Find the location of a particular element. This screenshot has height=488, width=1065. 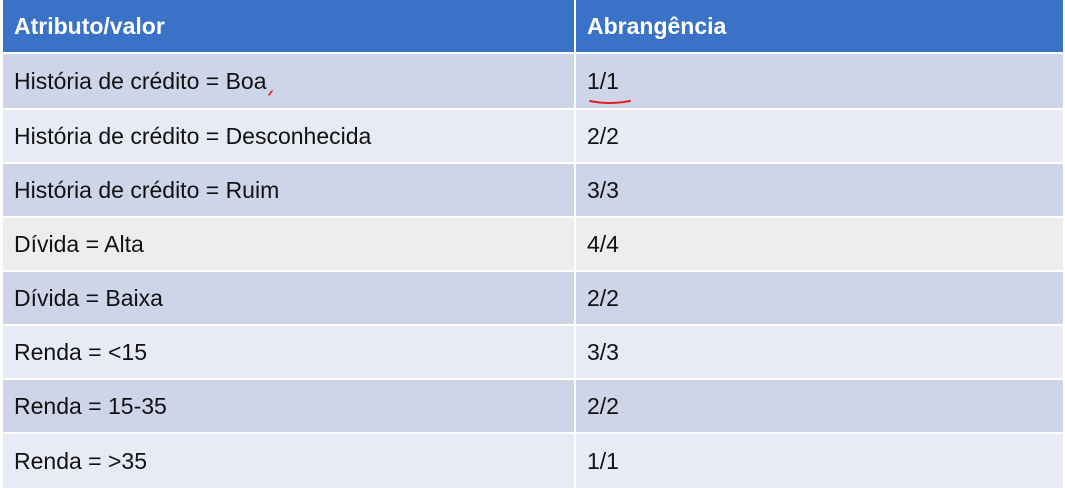

attribute-cell: História de crédito = Desconhecida is located at coordinates (289, 136).